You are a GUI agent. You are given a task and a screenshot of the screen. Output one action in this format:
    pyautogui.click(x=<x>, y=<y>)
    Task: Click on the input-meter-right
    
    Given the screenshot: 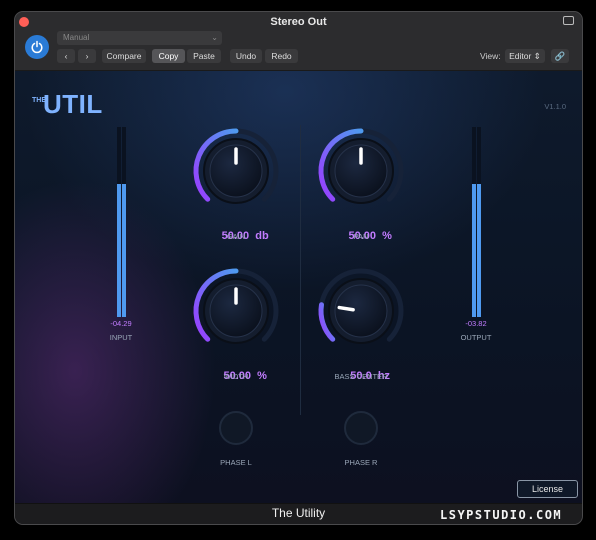 What is the action you would take?
    pyautogui.click(x=124, y=222)
    